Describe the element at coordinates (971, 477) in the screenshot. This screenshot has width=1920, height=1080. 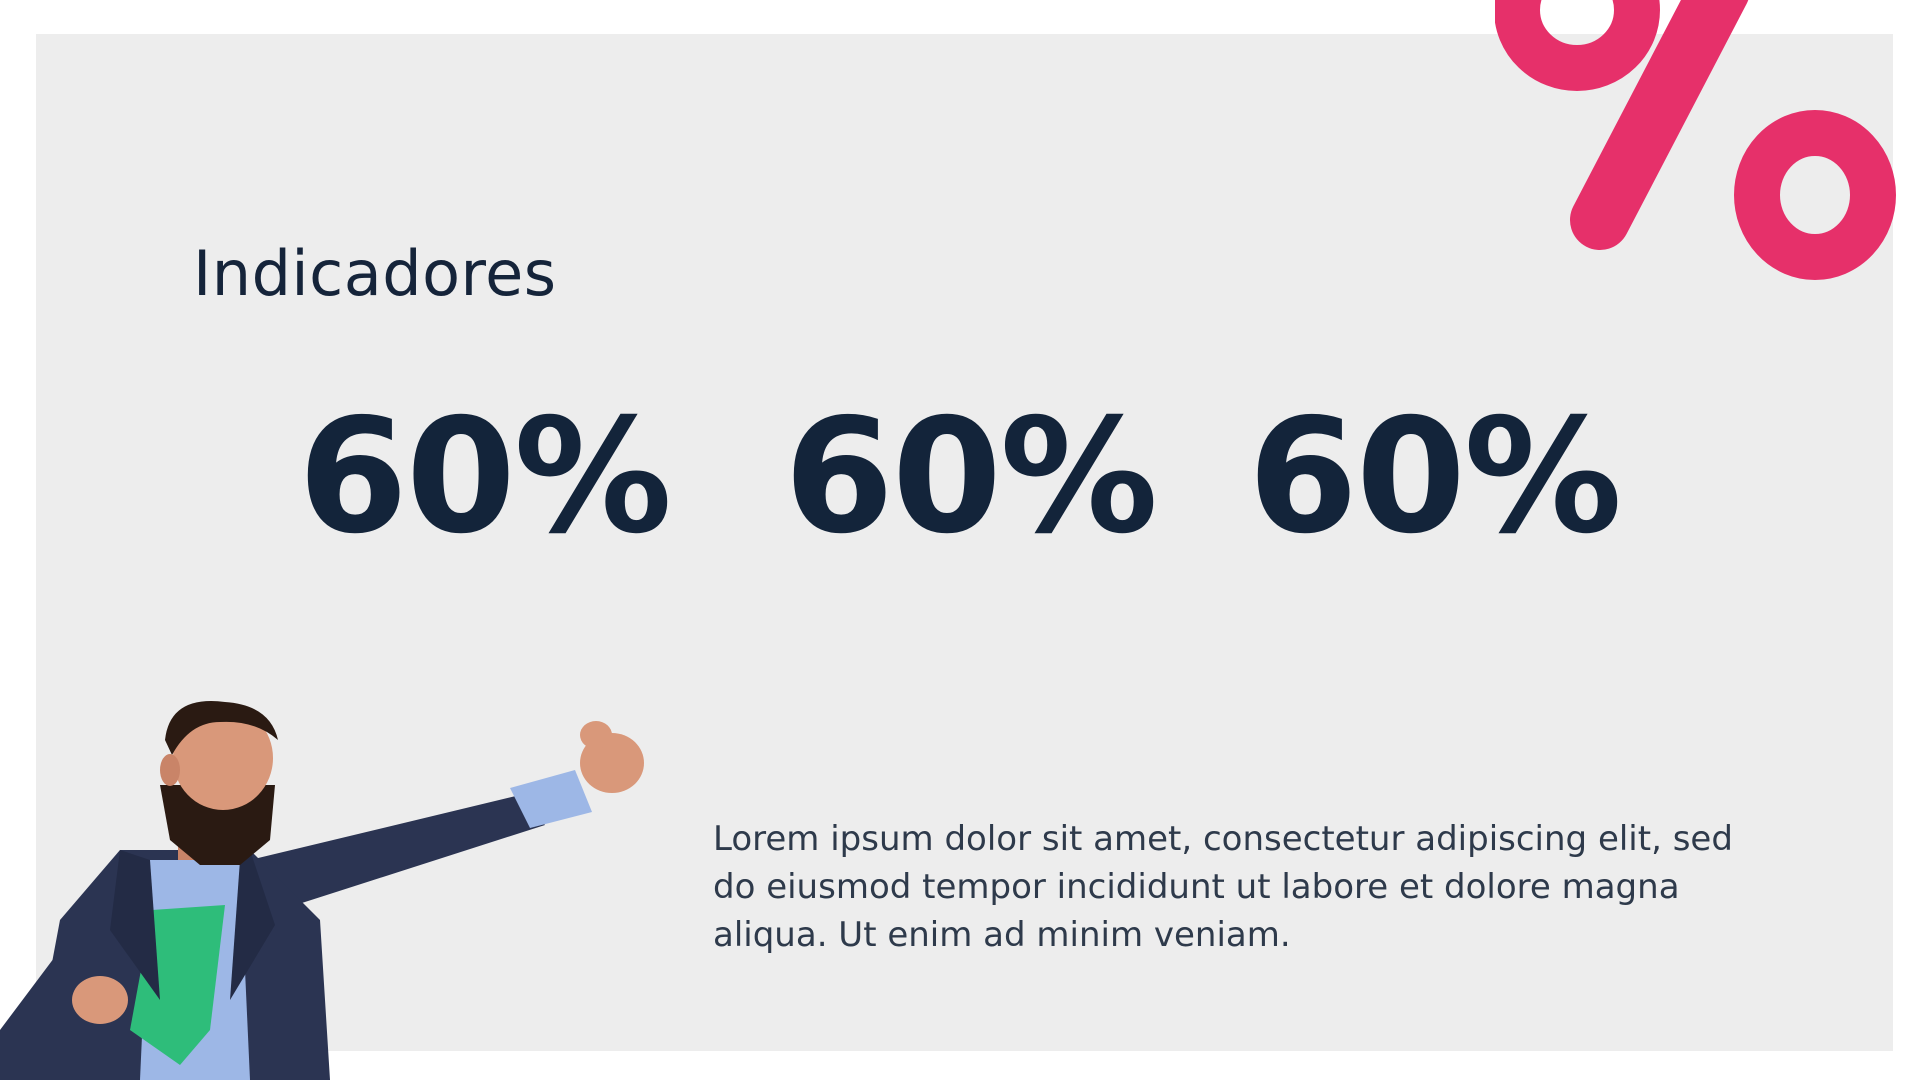
I see `stat-value-2: 60%` at that location.